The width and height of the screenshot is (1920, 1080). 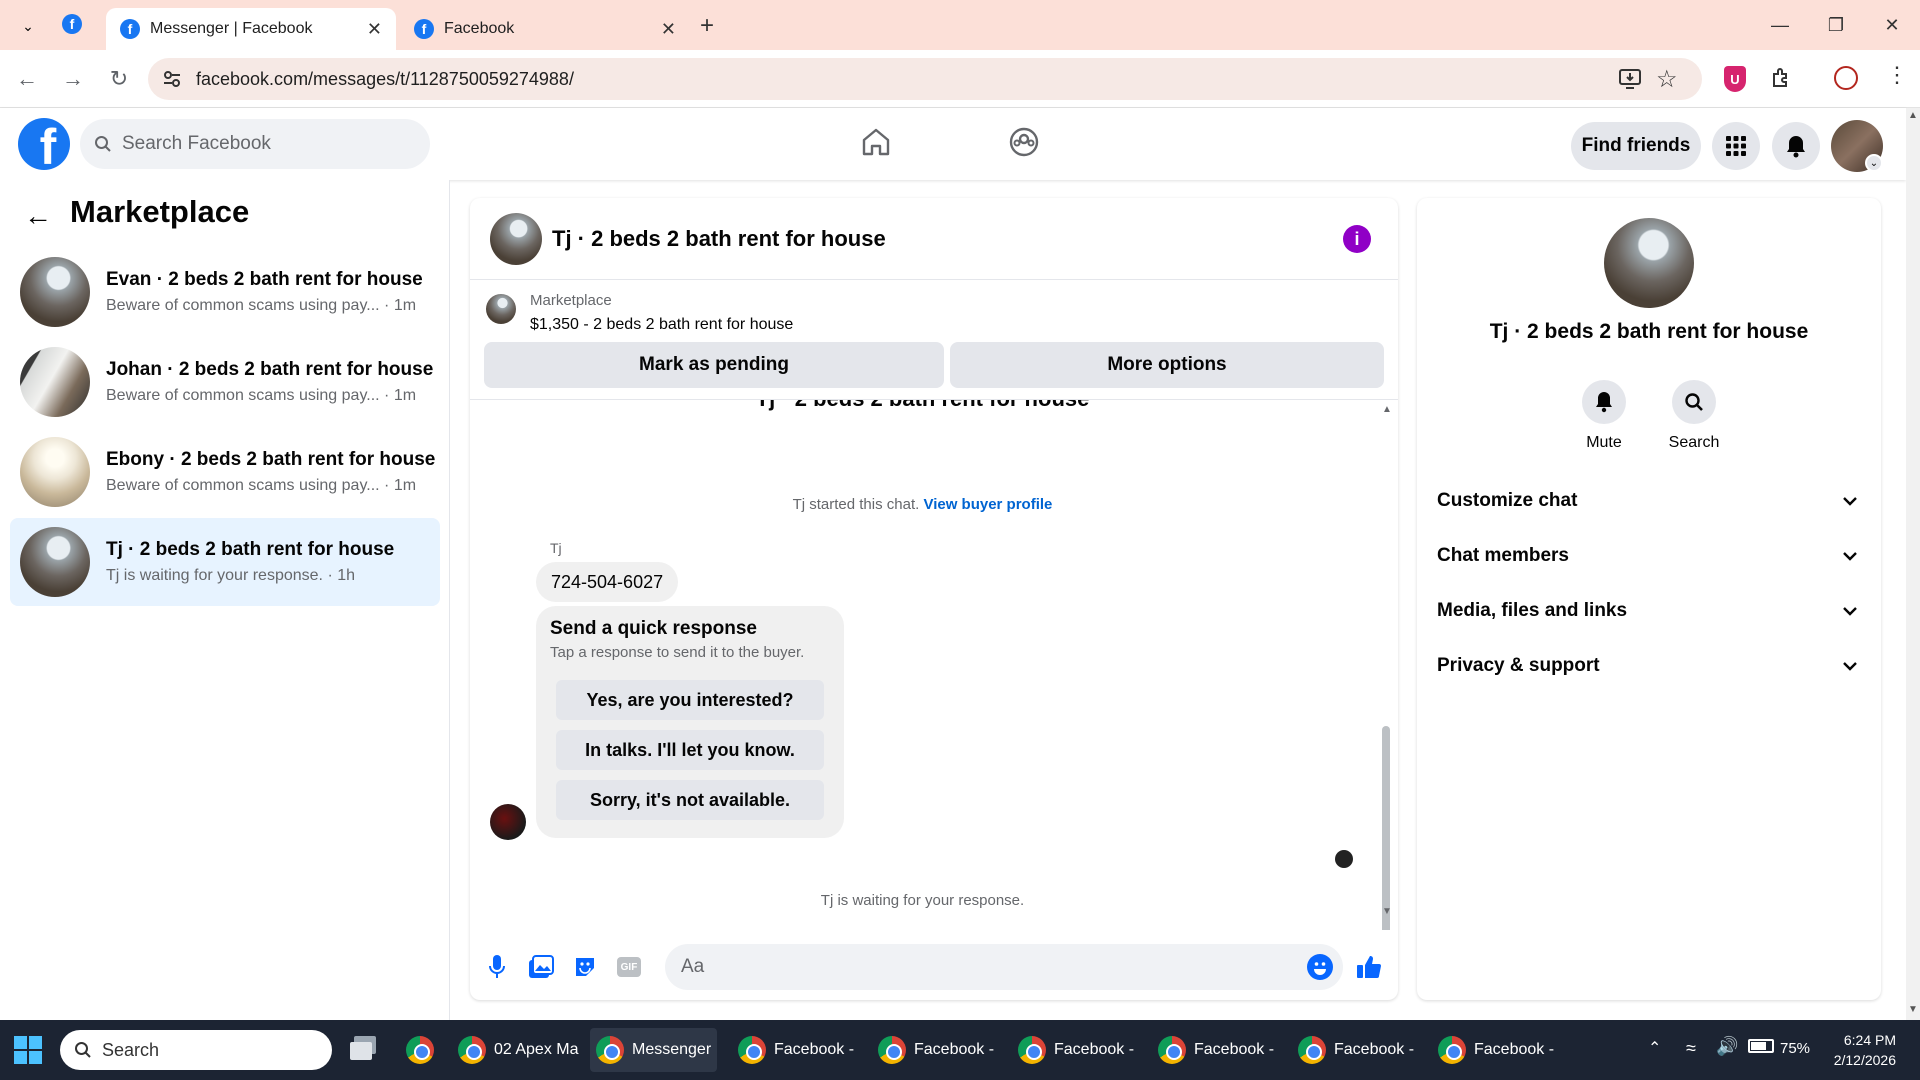 I want to click on chat-started-notice: Tj started this chat. View buyer profile, so click(x=922, y=504).